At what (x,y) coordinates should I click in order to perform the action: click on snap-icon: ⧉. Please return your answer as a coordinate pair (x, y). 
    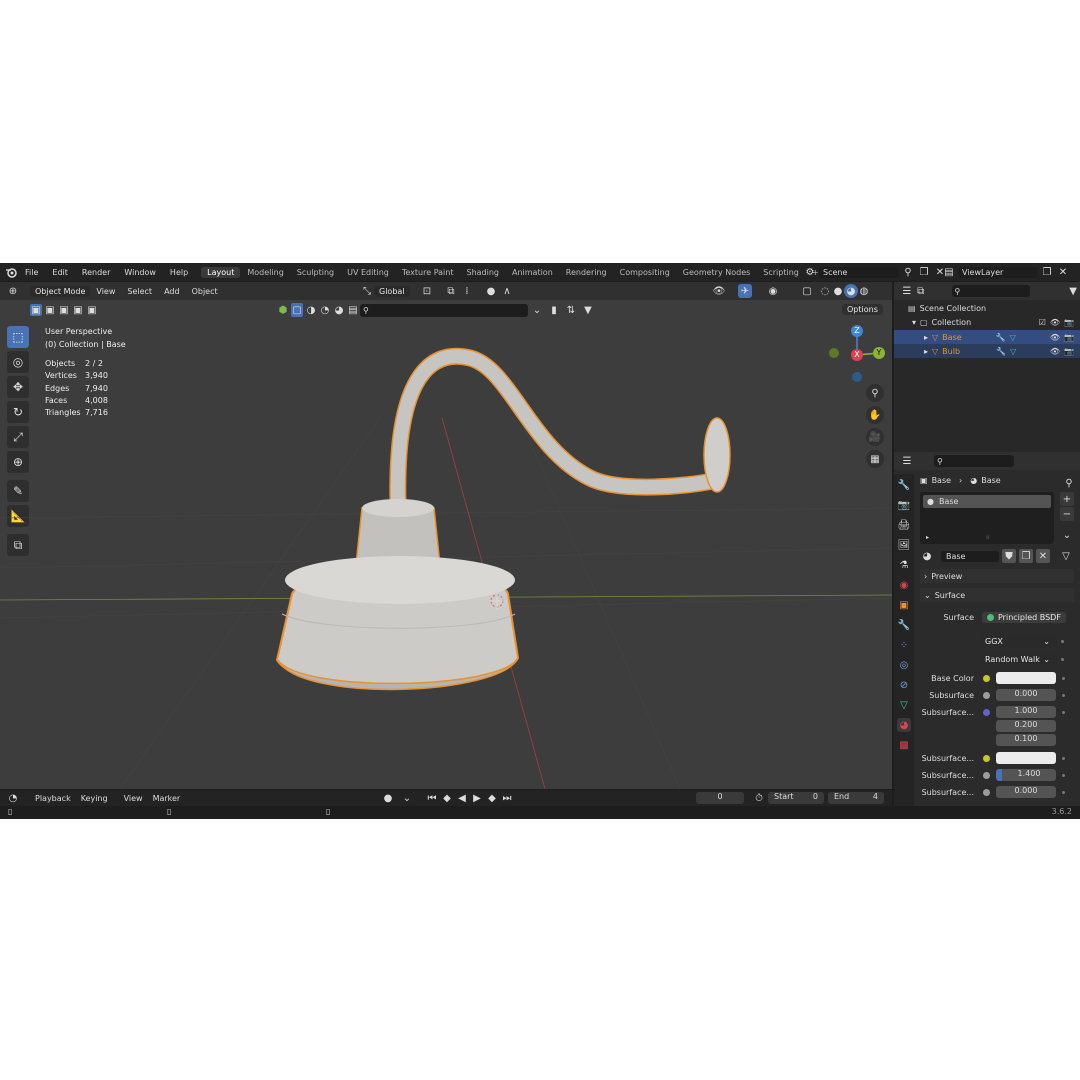
    Looking at the image, I should click on (451, 291).